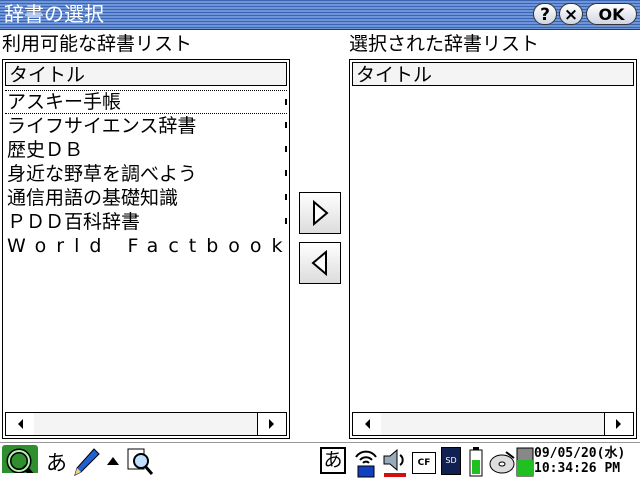  What do you see at coordinates (56, 463) in the screenshot?
I see `input-mode-indicator: あ` at bounding box center [56, 463].